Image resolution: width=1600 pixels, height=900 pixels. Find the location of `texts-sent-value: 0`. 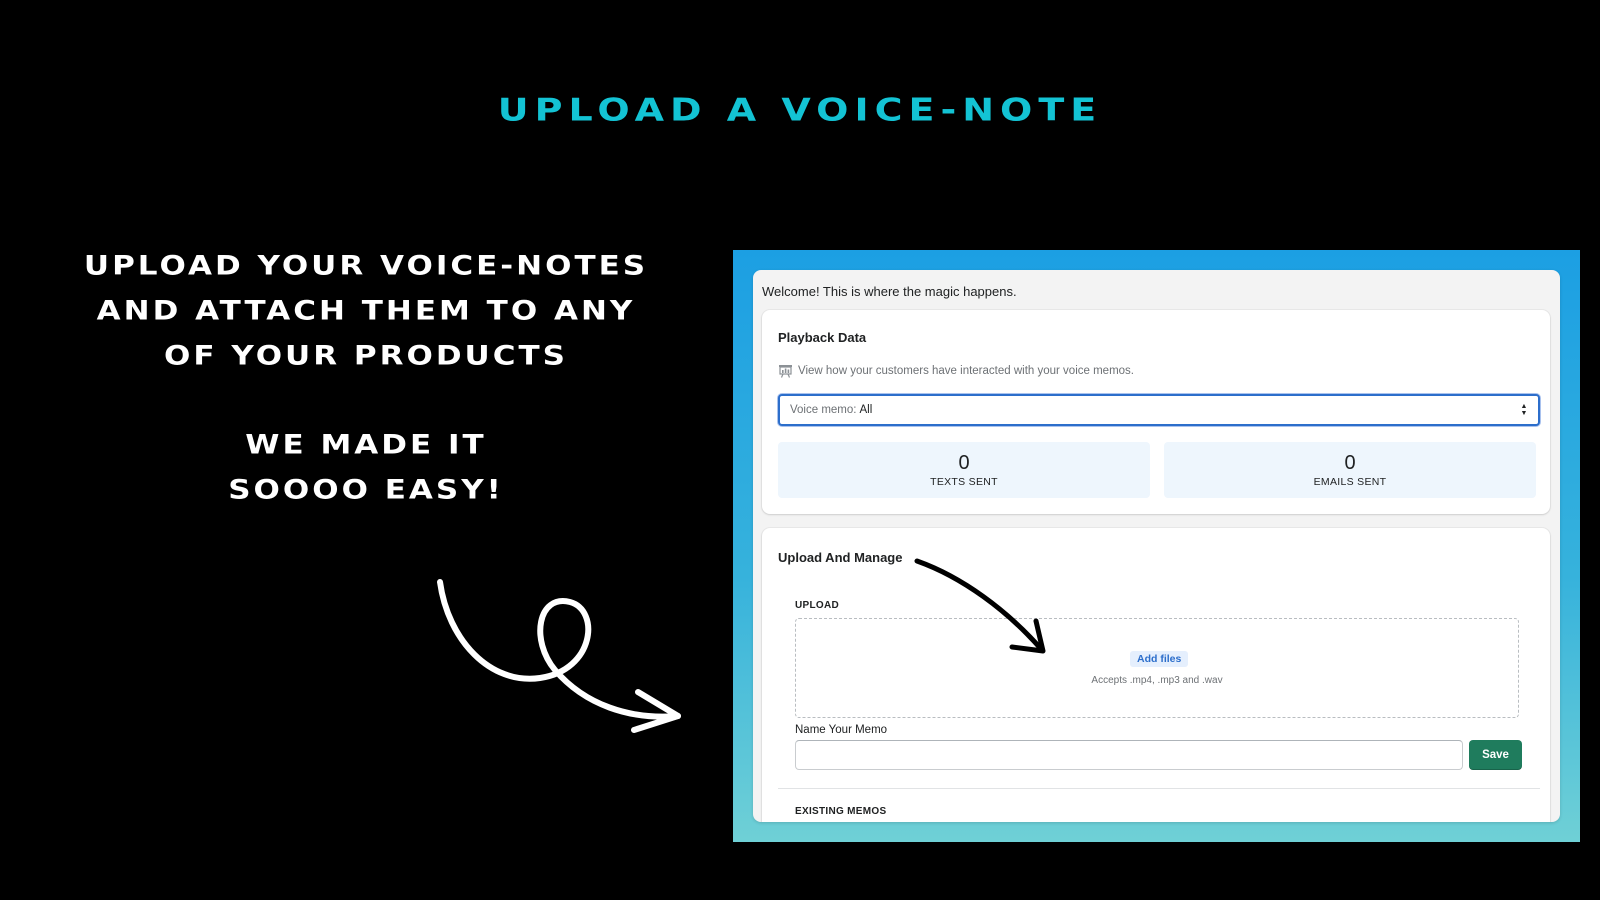

texts-sent-value: 0 is located at coordinates (964, 463).